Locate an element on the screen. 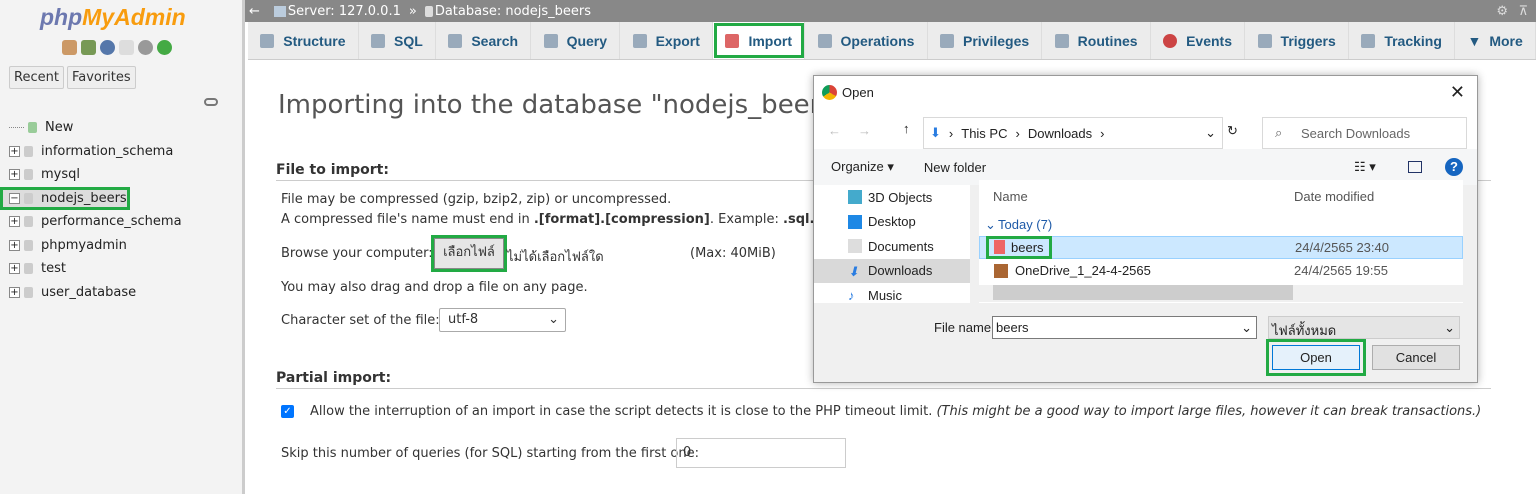 This screenshot has height=494, width=1536. group-today: Today (7) is located at coordinates (1025, 224).